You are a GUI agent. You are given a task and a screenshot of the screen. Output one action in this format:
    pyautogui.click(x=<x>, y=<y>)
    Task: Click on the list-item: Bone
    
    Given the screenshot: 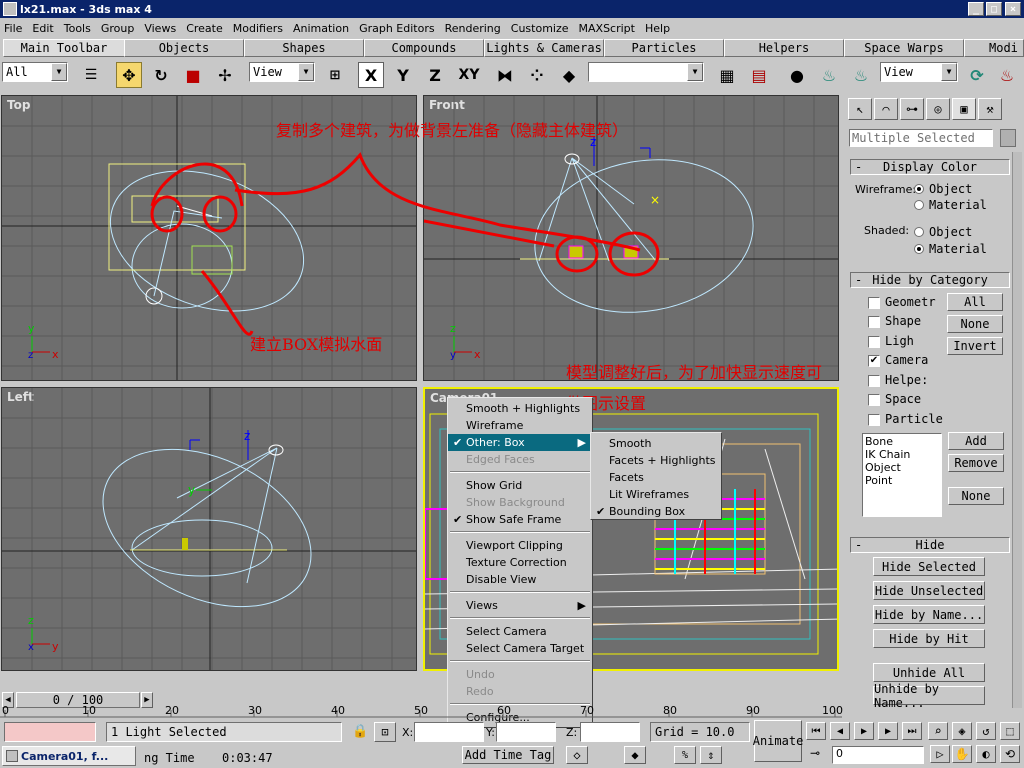 What is the action you would take?
    pyautogui.click(x=902, y=441)
    